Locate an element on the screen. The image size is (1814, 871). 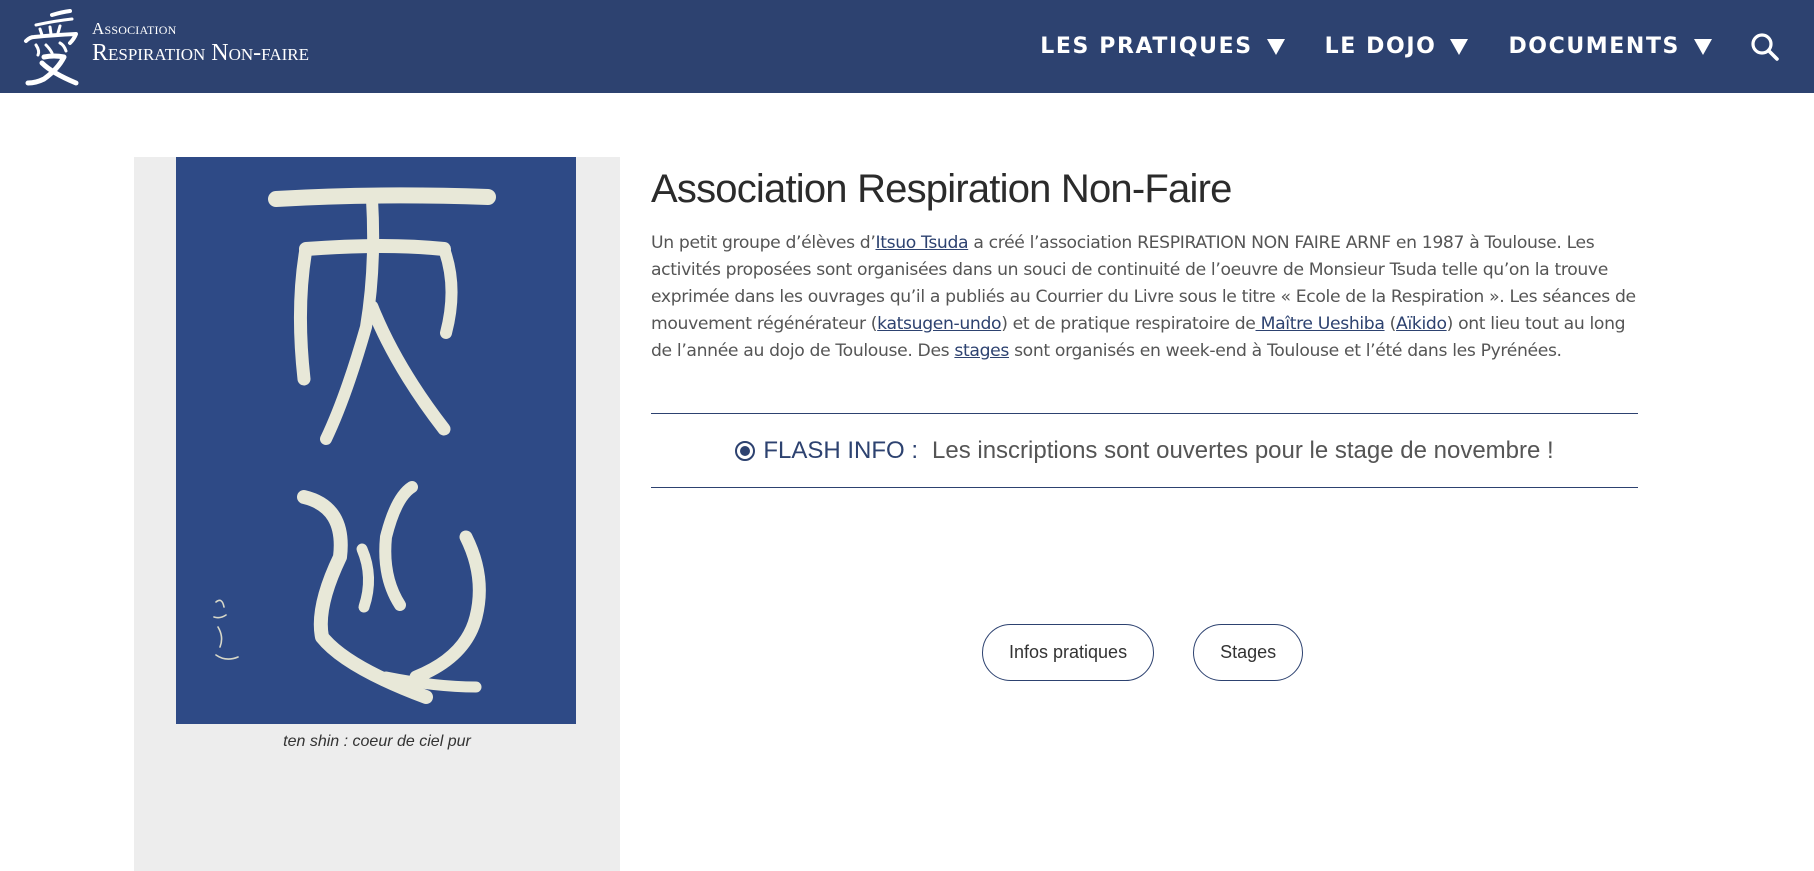
image-caption: ten shin : coeur de ciel pur is located at coordinates (377, 741).